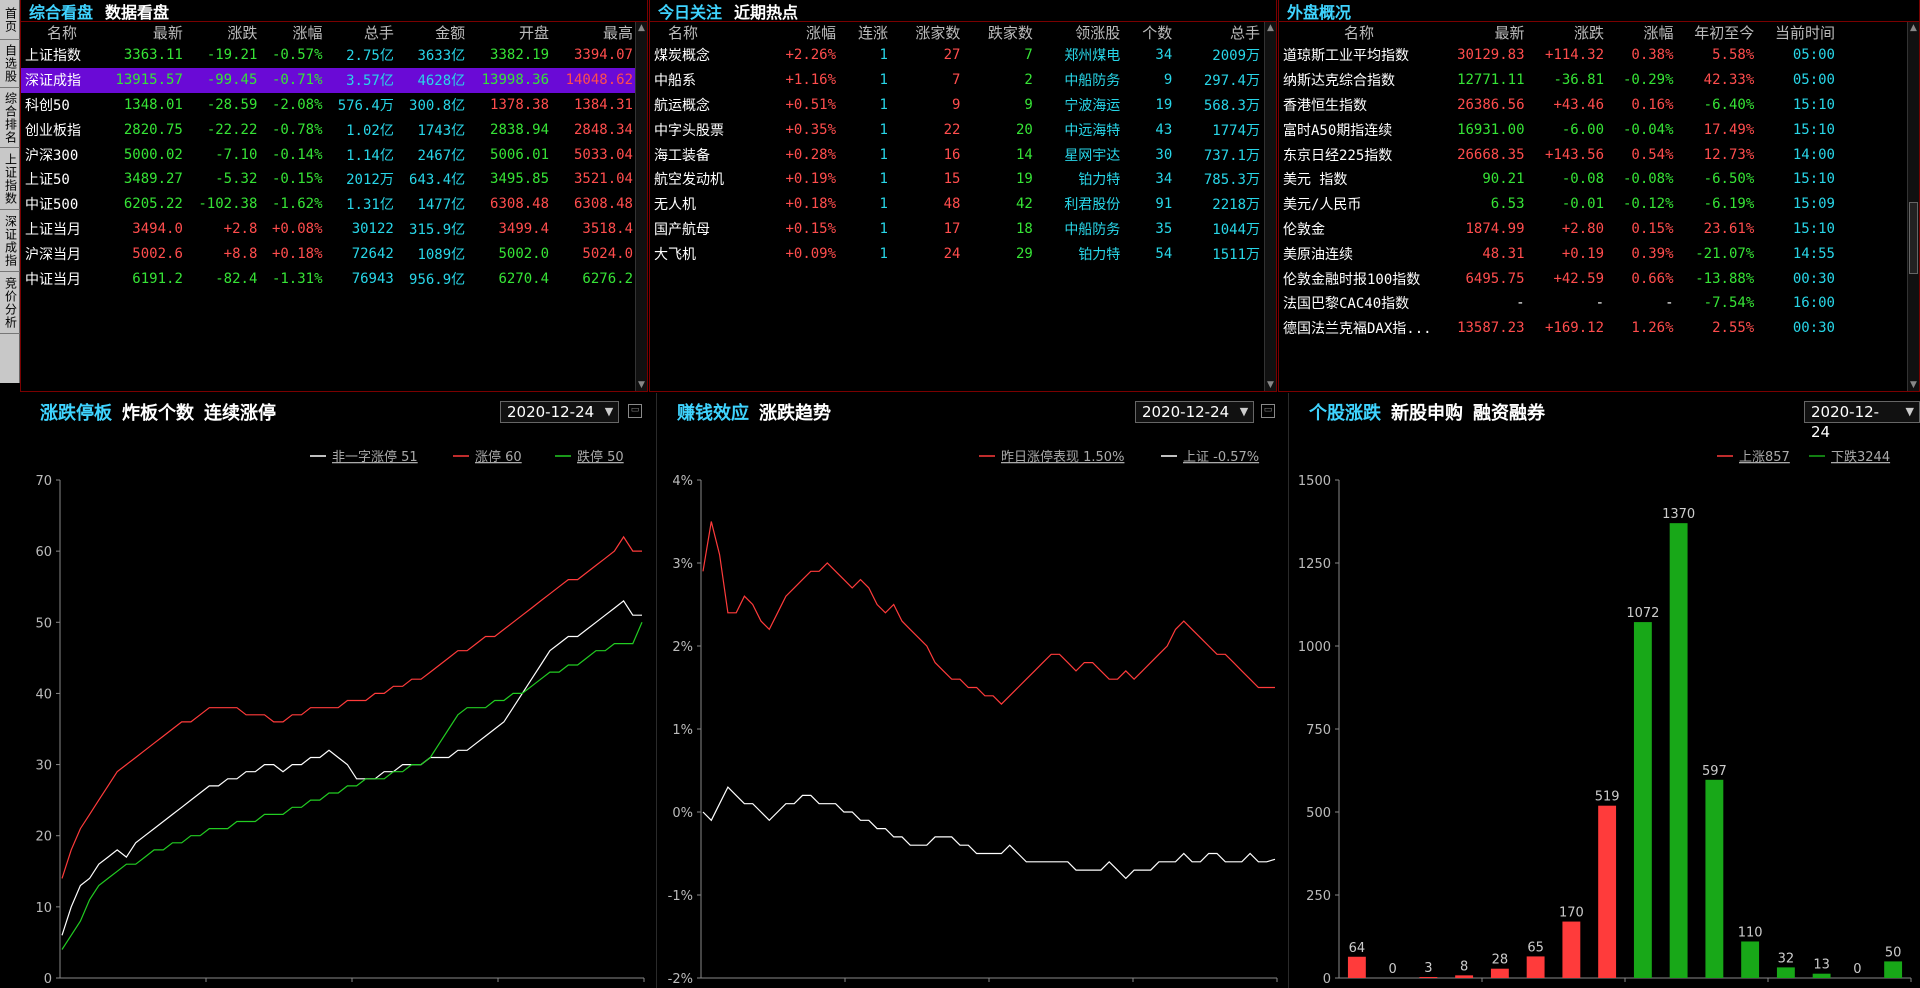 The image size is (1920, 988). What do you see at coordinates (1559, 204) in the screenshot?
I see `table-row: 美元/人民币 6.53 -0.01 -0.12% -6.19% 15:09` at bounding box center [1559, 204].